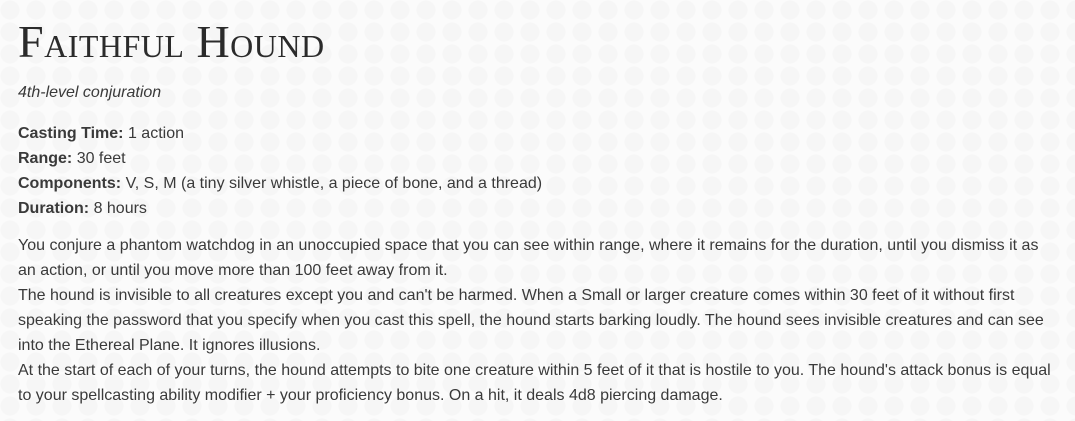 The height and width of the screenshot is (421, 1075). What do you see at coordinates (70, 183) in the screenshot?
I see `components-label: Components:` at bounding box center [70, 183].